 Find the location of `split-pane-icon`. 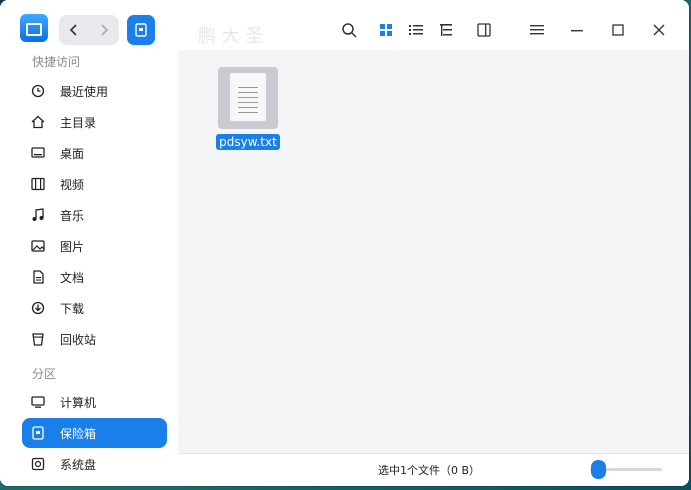

split-pane-icon is located at coordinates (484, 30).